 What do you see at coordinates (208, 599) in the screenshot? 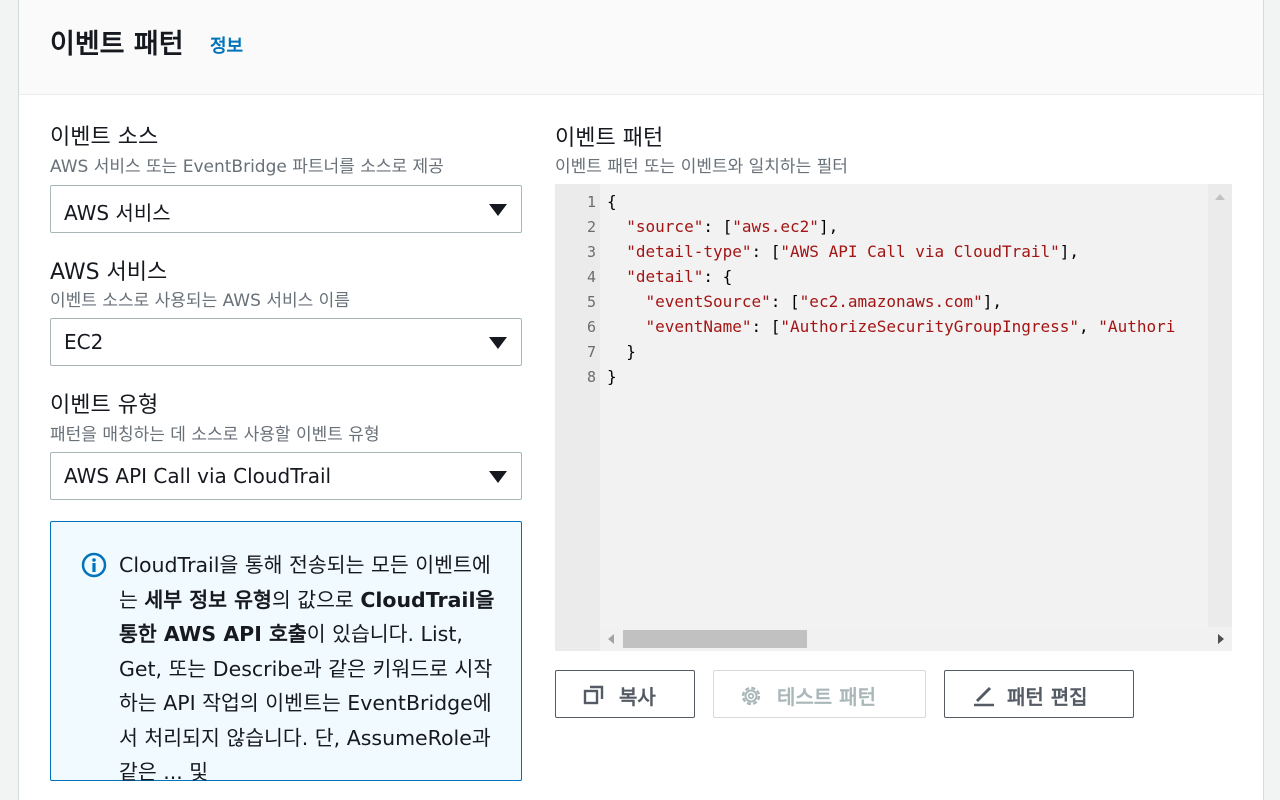
I see `alert-text-bold: 세부 정보 유형` at bounding box center [208, 599].